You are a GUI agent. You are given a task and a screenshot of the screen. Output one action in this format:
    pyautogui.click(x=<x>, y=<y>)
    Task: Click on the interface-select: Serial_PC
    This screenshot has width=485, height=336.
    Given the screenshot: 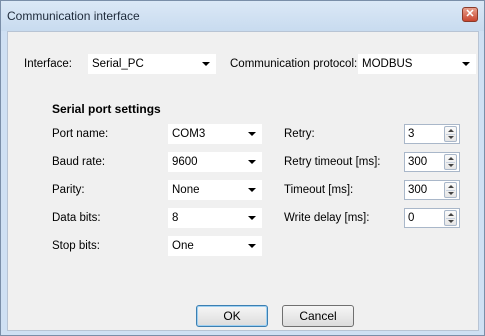 What is the action you would take?
    pyautogui.click(x=152, y=64)
    